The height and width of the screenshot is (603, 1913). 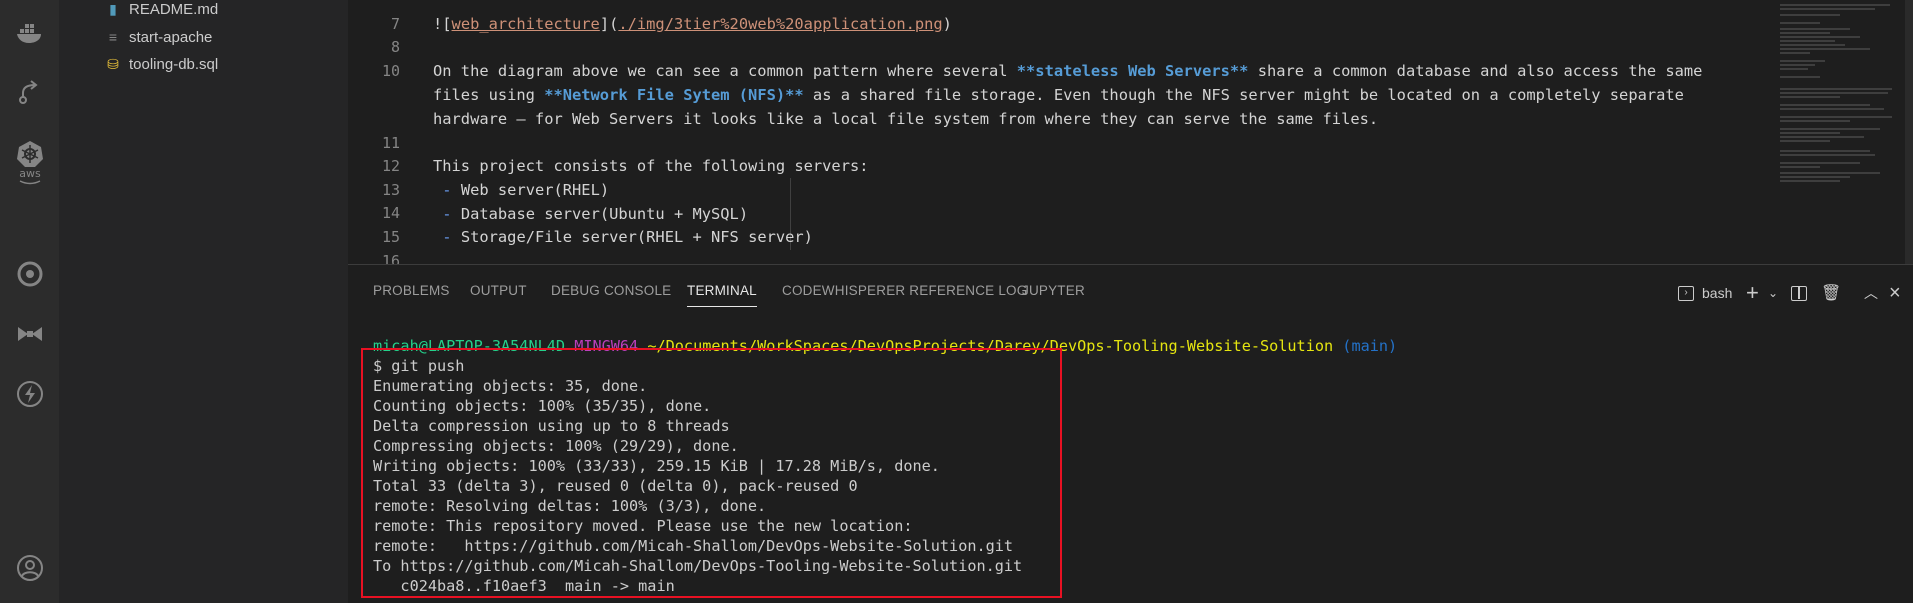 I want to click on md-link-alt: web_architecture, so click(x=526, y=24).